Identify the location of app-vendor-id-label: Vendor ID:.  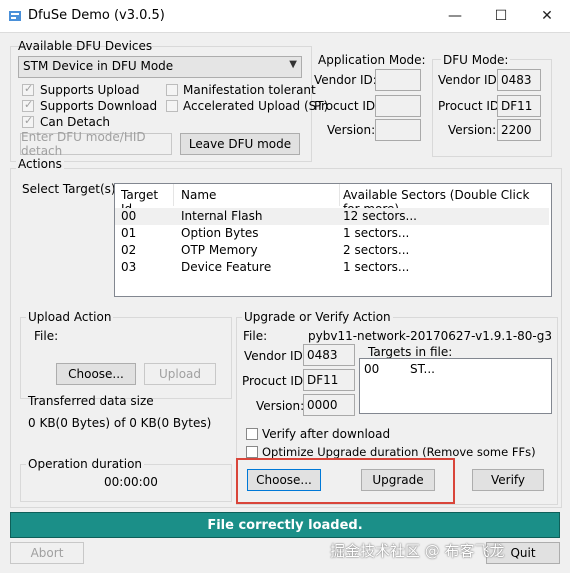
(345, 80).